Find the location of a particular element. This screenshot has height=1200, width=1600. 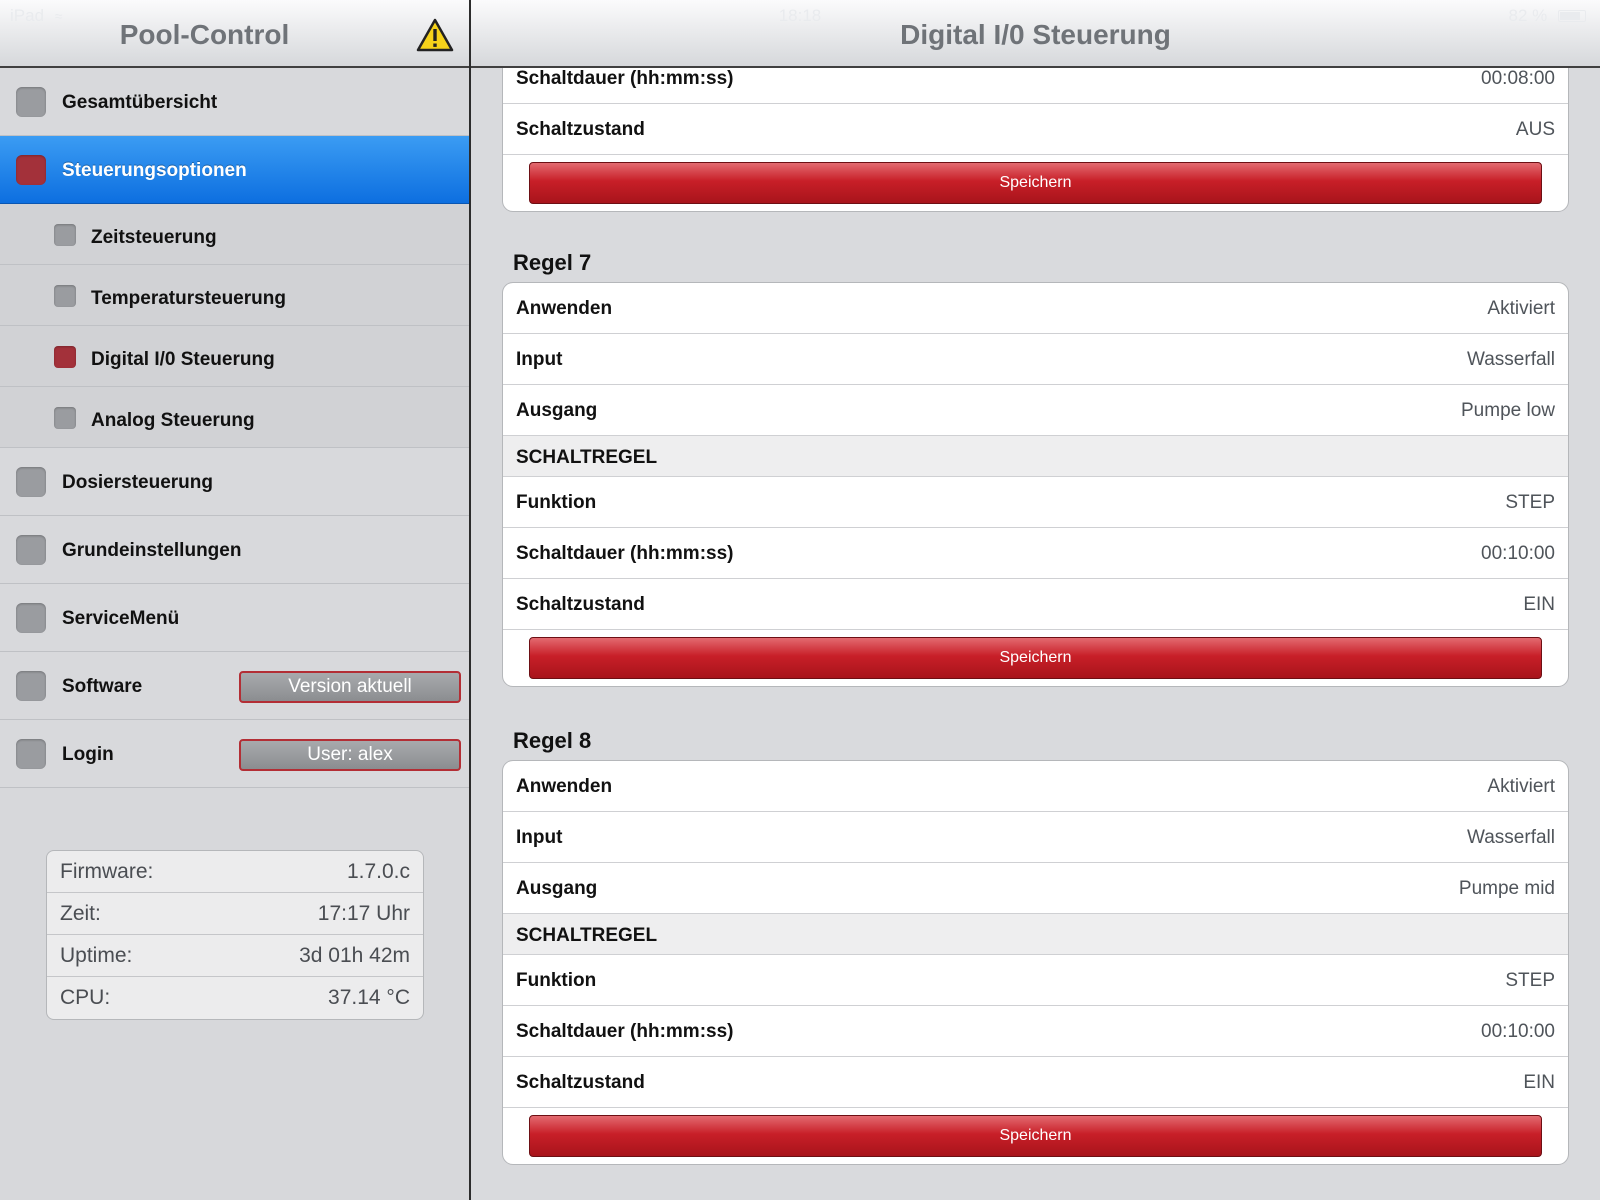

sidebar-item-temperatursteuerung: Temperatursteuerung is located at coordinates (234, 295).